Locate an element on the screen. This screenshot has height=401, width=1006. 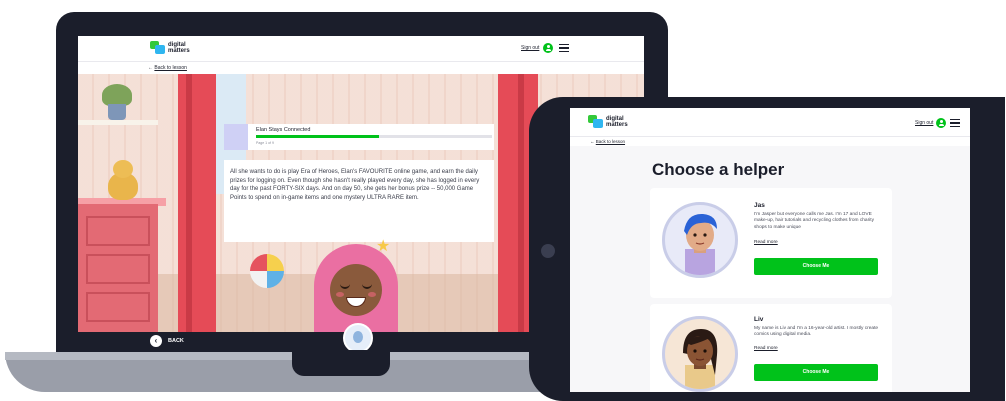
chevron-left-icon: ‹ is located at coordinates (156, 341).